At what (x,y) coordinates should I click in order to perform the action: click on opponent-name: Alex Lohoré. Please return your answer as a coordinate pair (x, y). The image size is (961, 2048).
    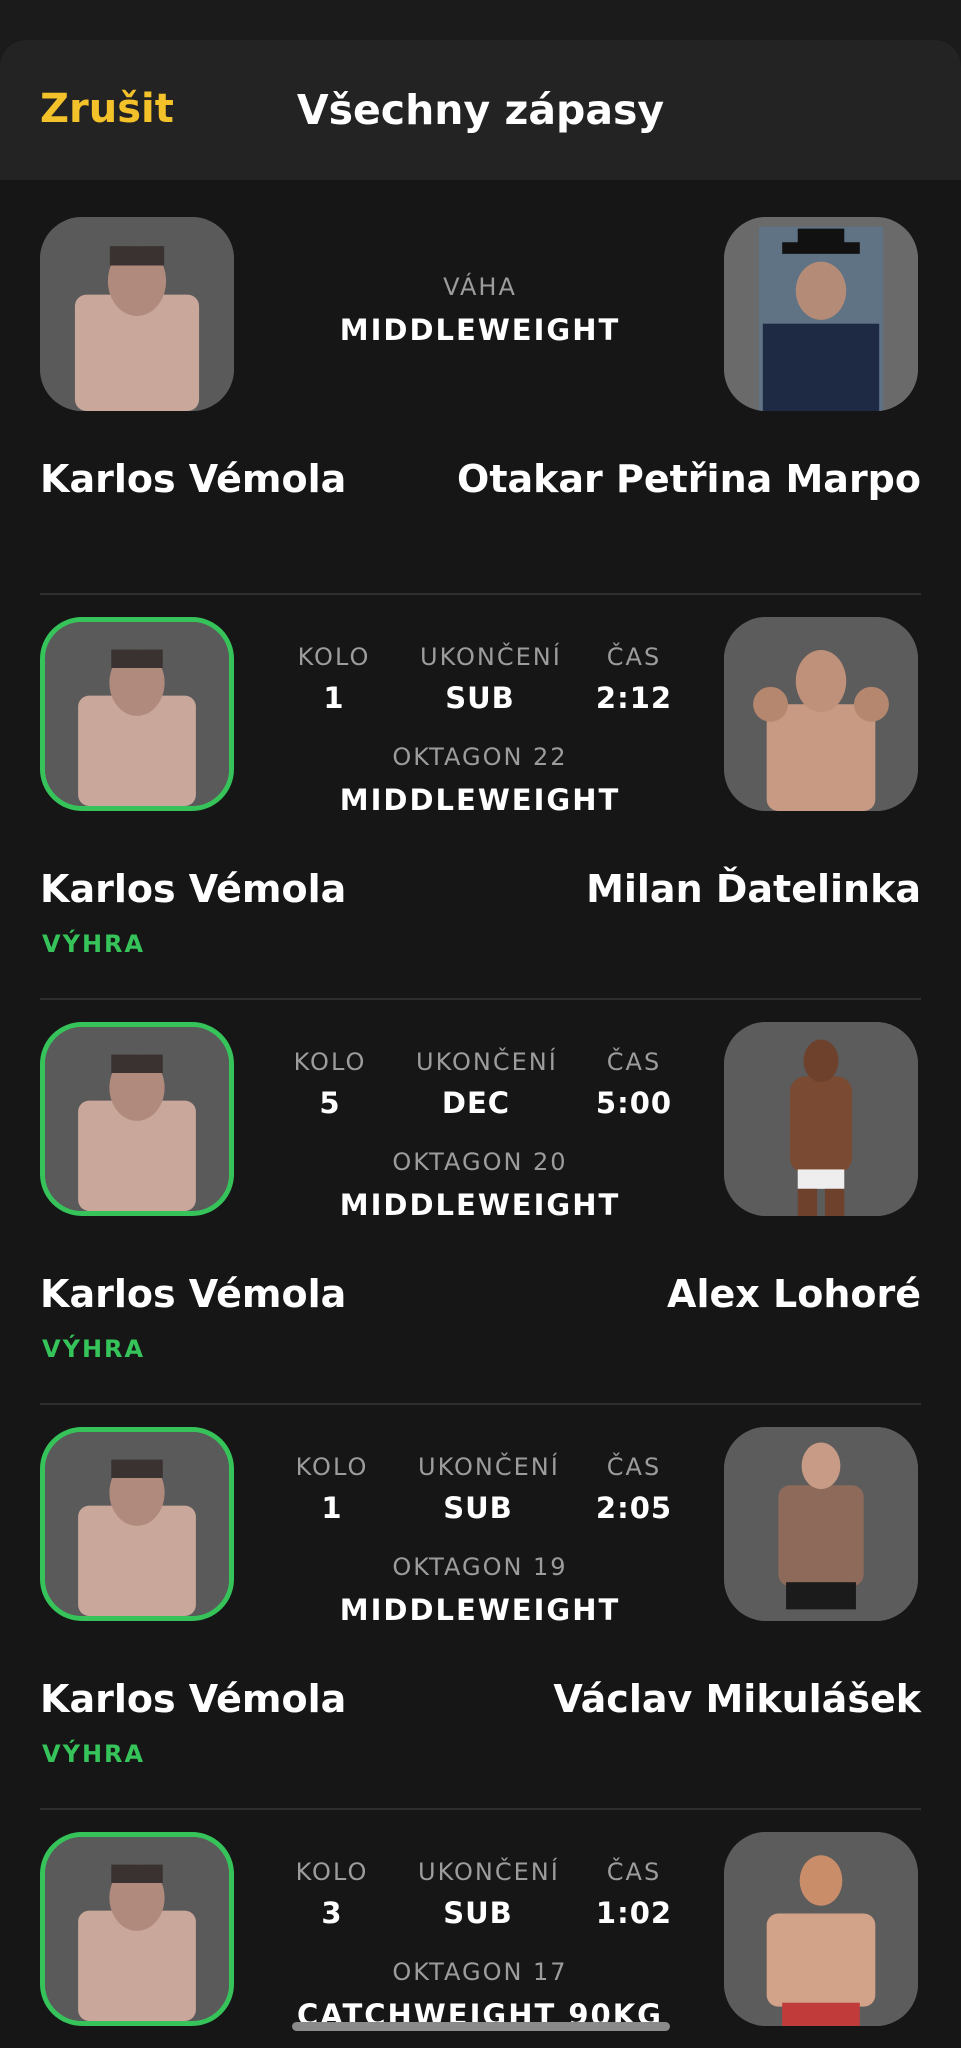
    Looking at the image, I should click on (794, 1294).